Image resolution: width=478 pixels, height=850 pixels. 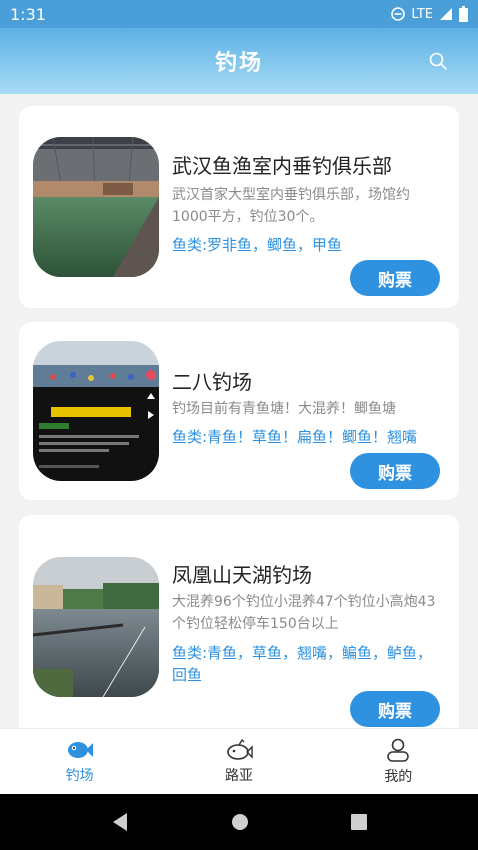 I want to click on status-time: 1:31, so click(x=28, y=14).